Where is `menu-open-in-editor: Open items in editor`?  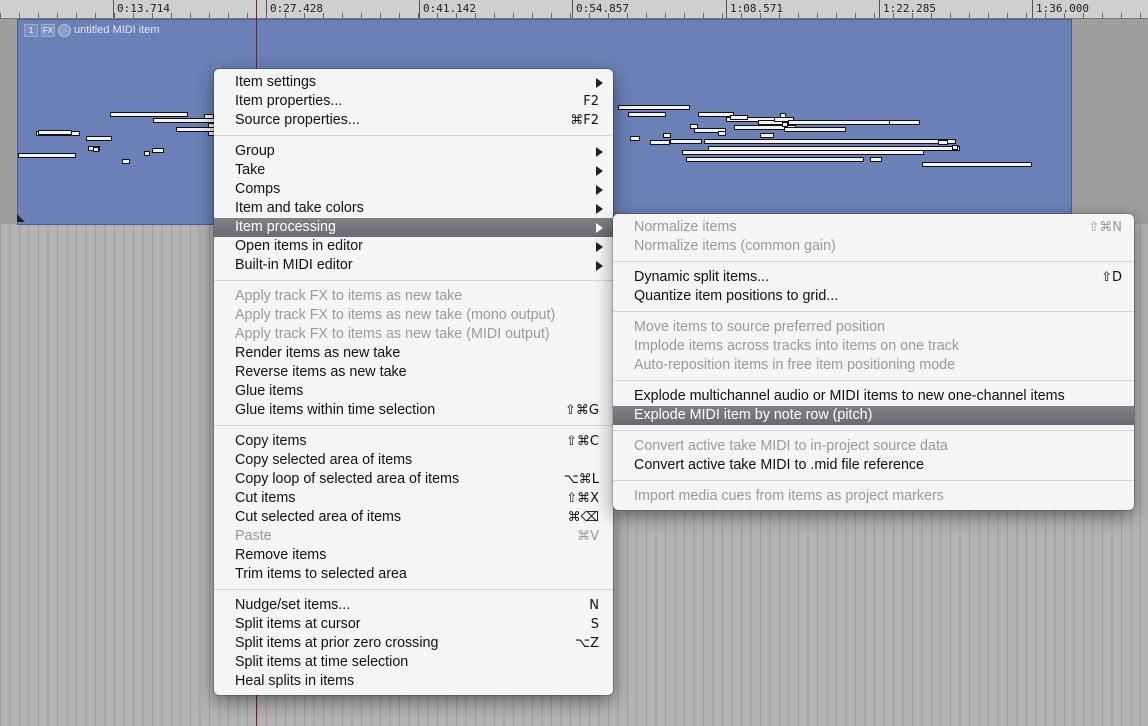 menu-open-in-editor: Open items in editor is located at coordinates (413, 246).